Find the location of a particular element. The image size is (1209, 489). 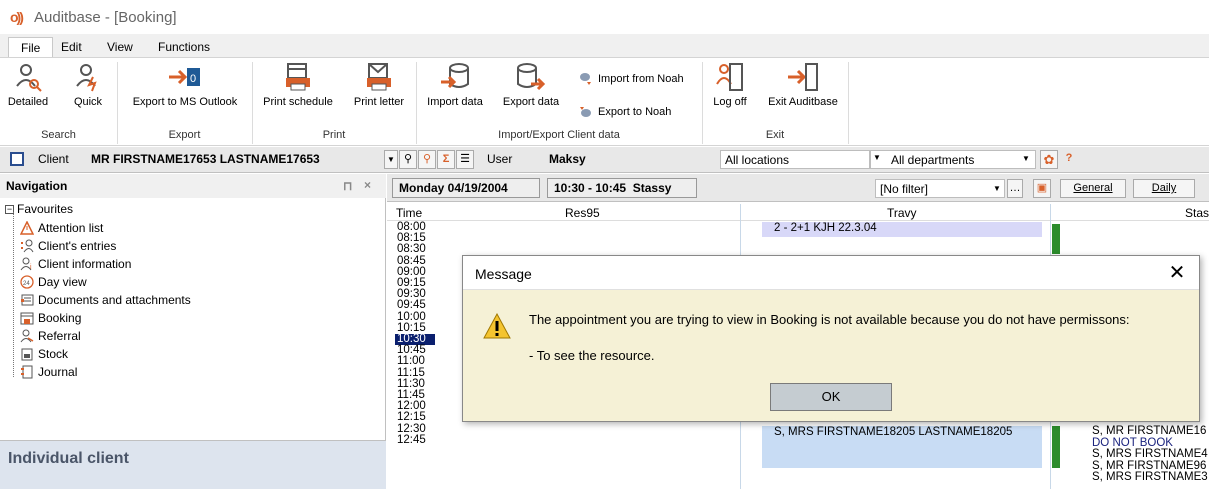

import-noah-button: Import from Noah is located at coordinates (631, 79).